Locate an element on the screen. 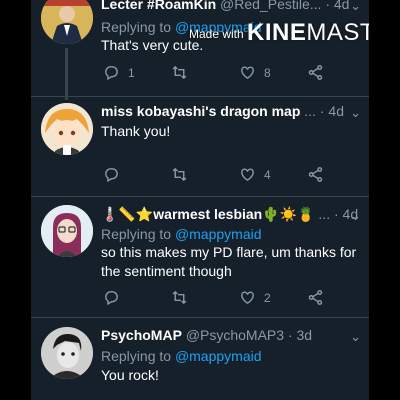 The width and height of the screenshot is (400, 400). tweet-header: 🌡️📏⭐warmest lesbian🌵☀️🍍 ... · 4d is located at coordinates (230, 214).